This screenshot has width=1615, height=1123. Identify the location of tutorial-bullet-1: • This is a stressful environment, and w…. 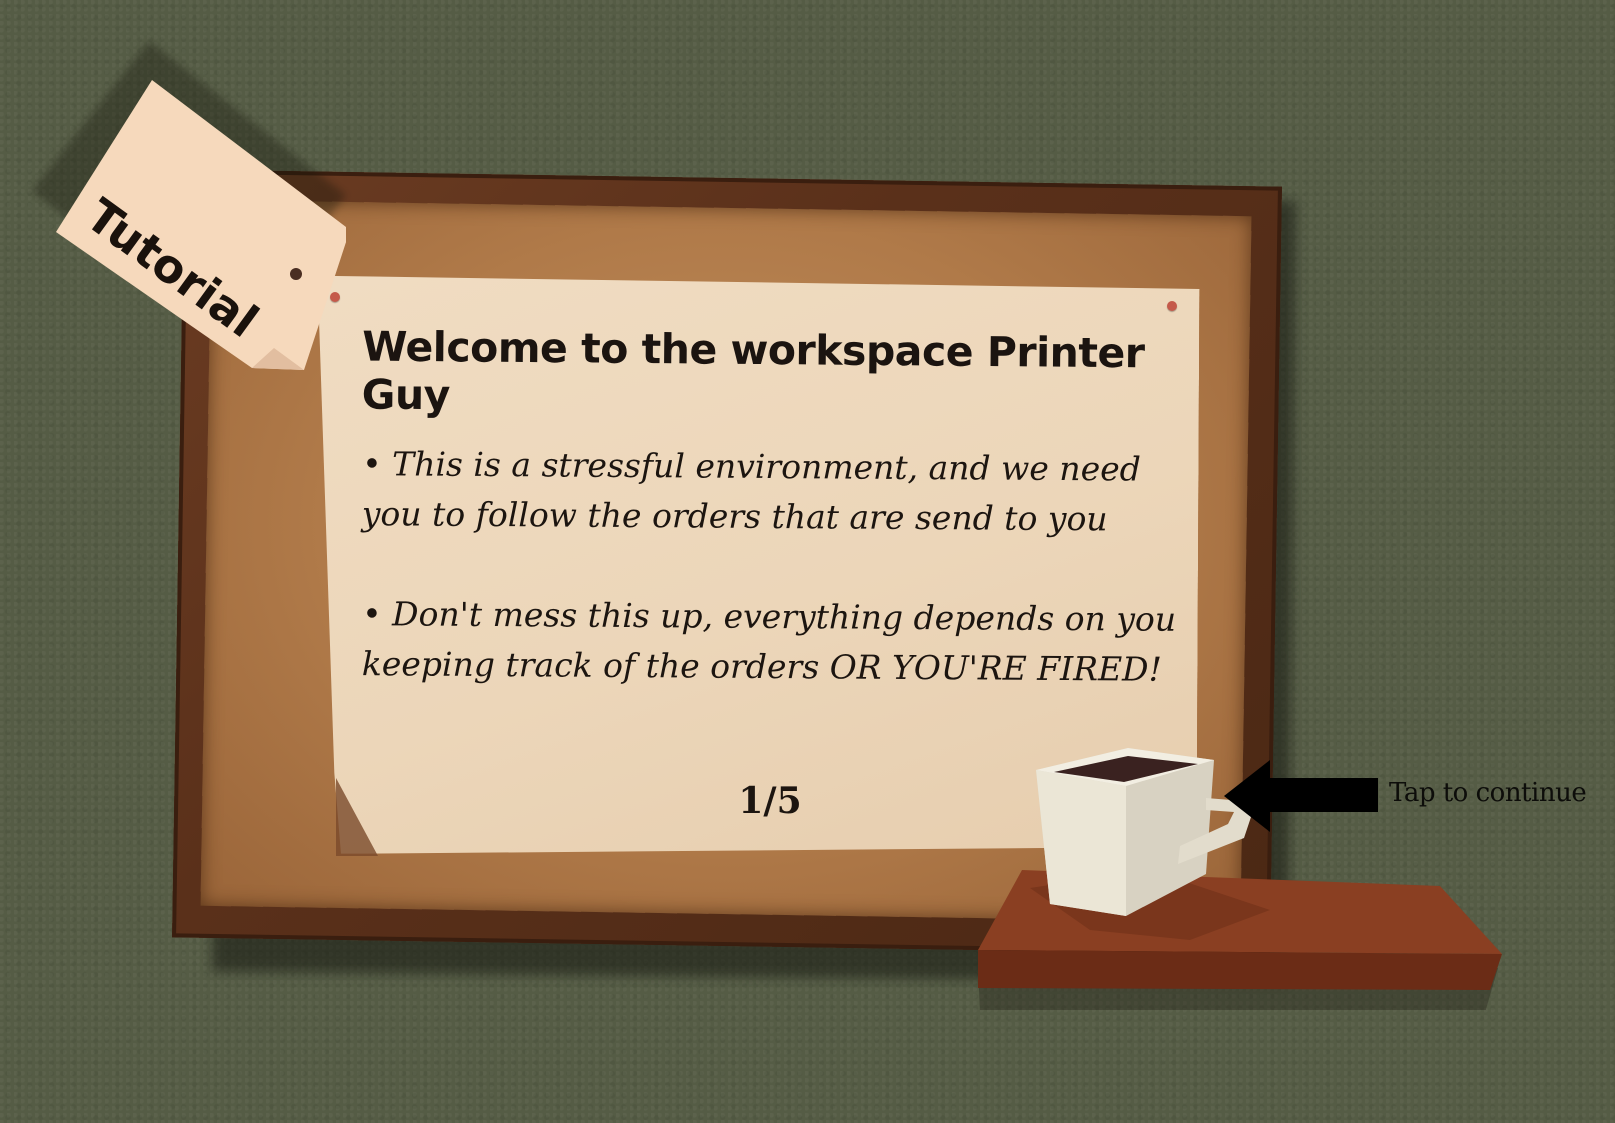
(751, 491).